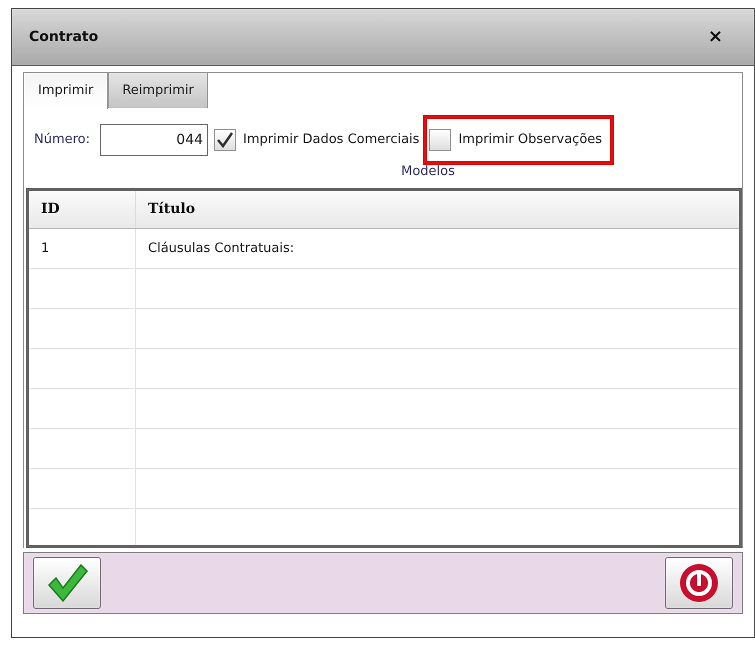 The image size is (755, 645). What do you see at coordinates (62, 140) in the screenshot?
I see `numero-label: Número:` at bounding box center [62, 140].